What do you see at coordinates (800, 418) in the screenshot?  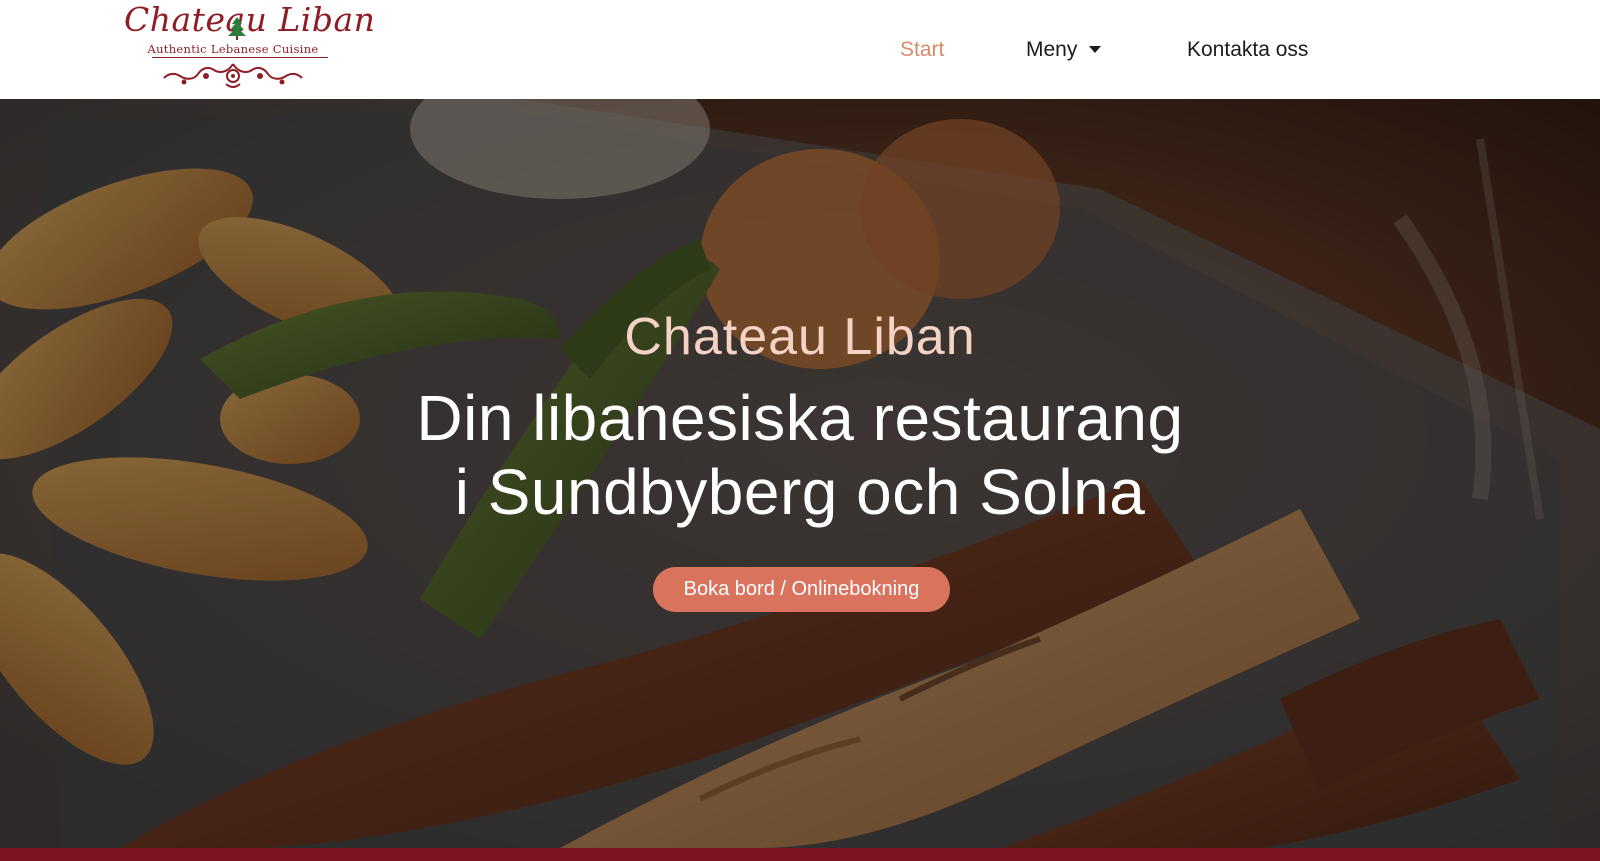 I see `hero-title-line-1: Din libanesiska restaurang` at bounding box center [800, 418].